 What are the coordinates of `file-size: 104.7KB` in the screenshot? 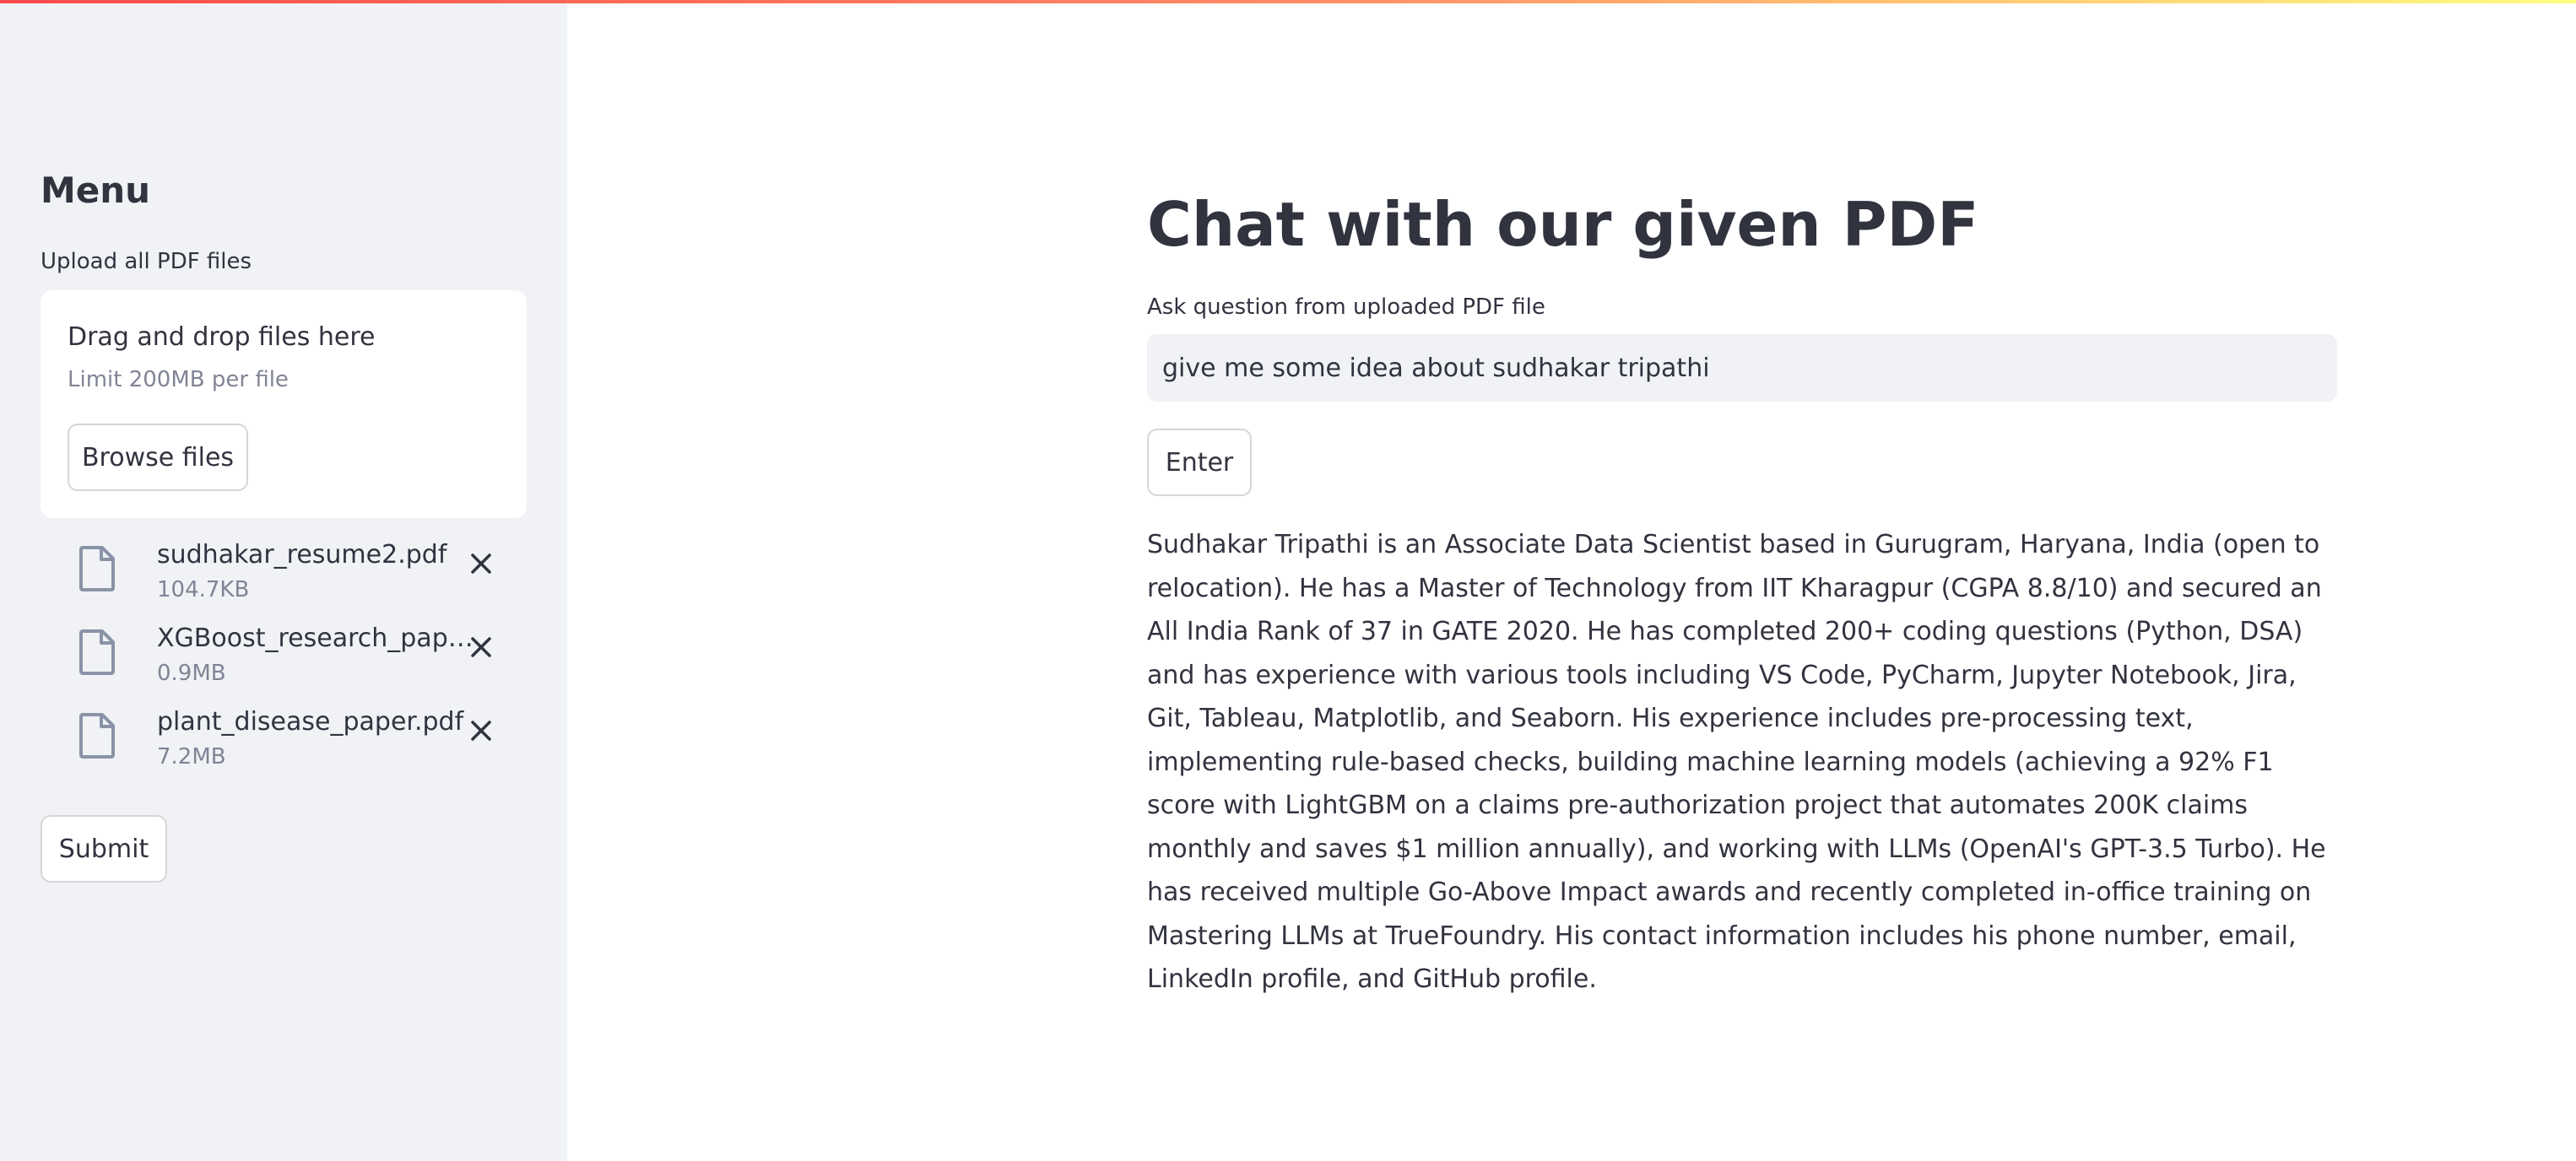 It's located at (203, 589).